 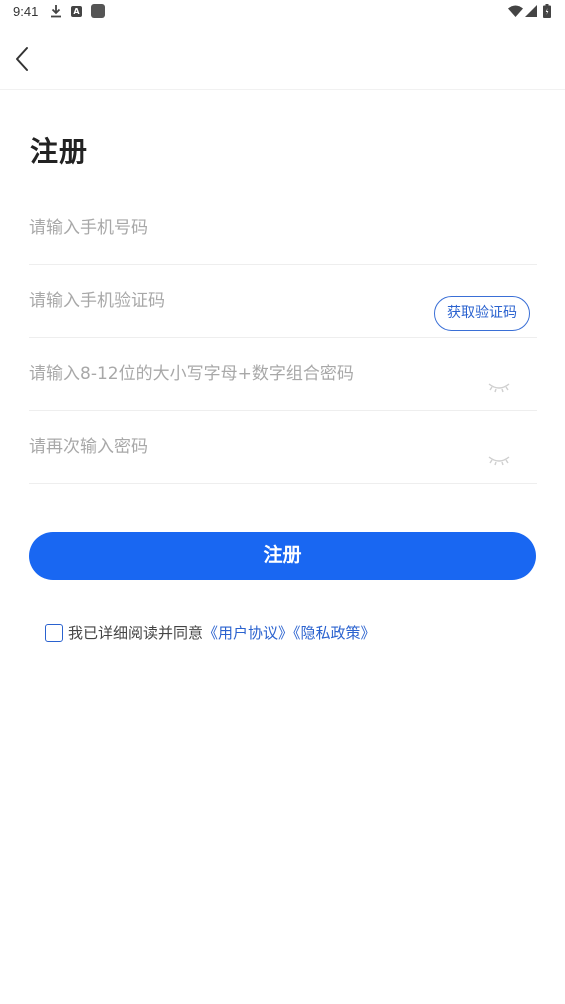 What do you see at coordinates (249, 374) in the screenshot?
I see `password-input` at bounding box center [249, 374].